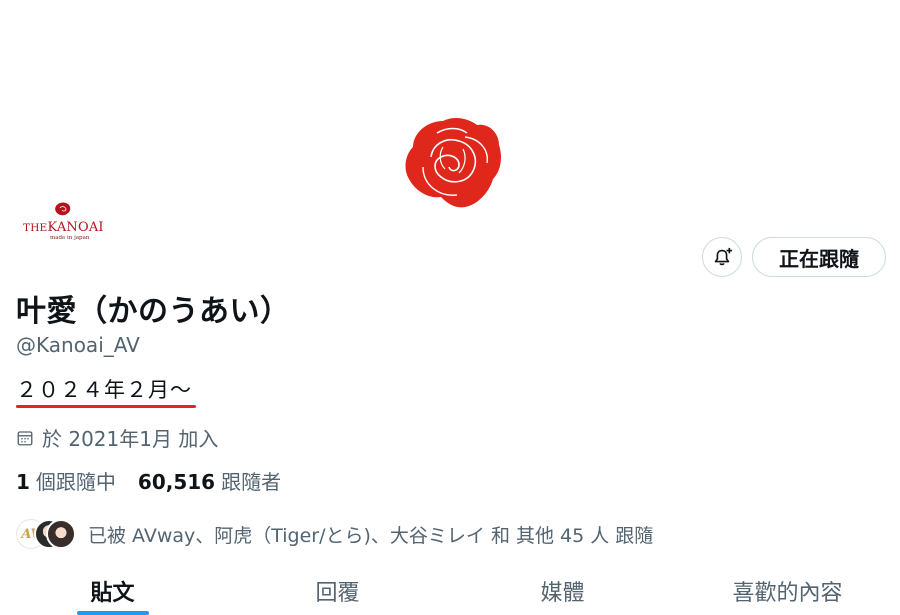  What do you see at coordinates (153, 311) in the screenshot?
I see `display-name: 叶愛（かのうあい）` at bounding box center [153, 311].